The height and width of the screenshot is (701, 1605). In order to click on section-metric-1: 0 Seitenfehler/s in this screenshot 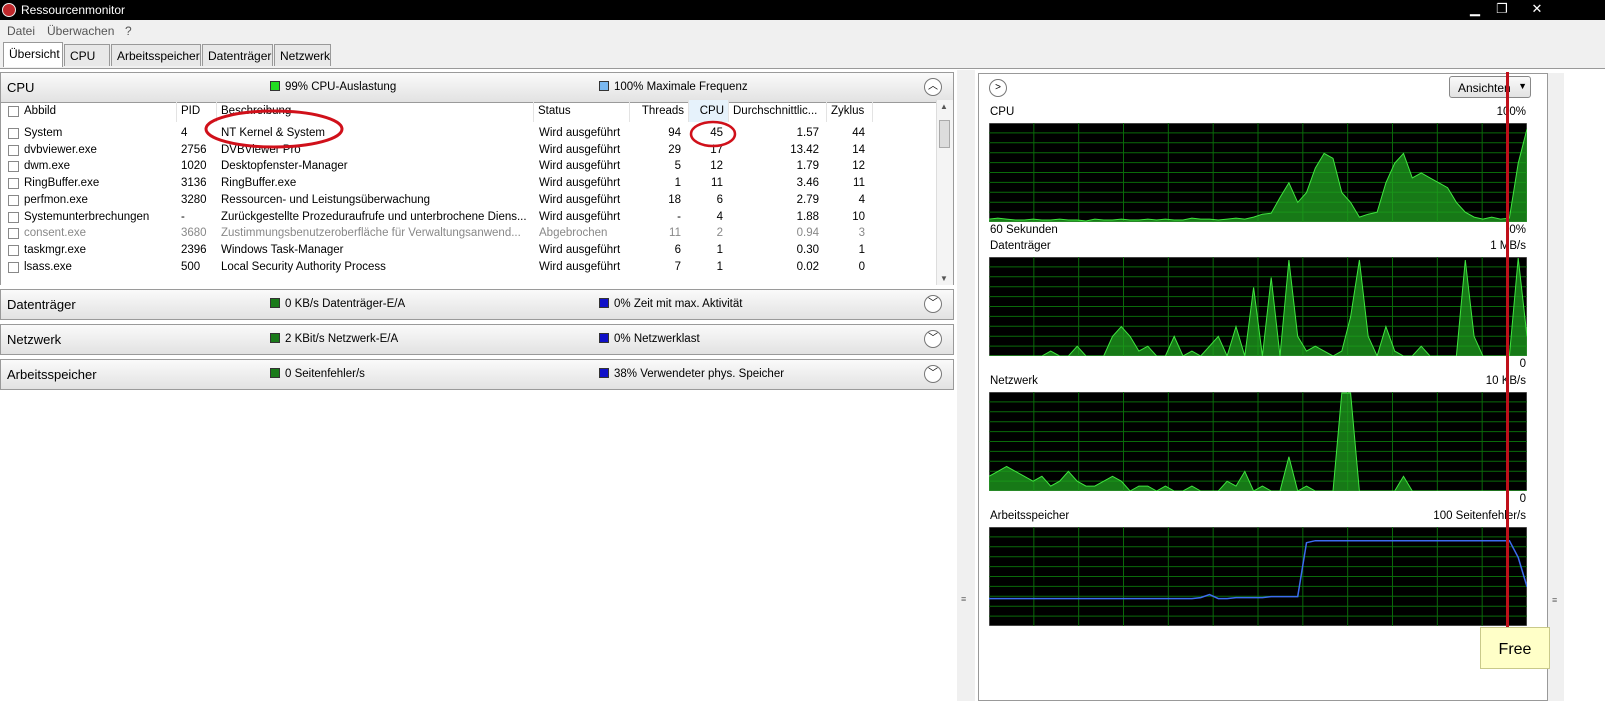, I will do `click(317, 374)`.